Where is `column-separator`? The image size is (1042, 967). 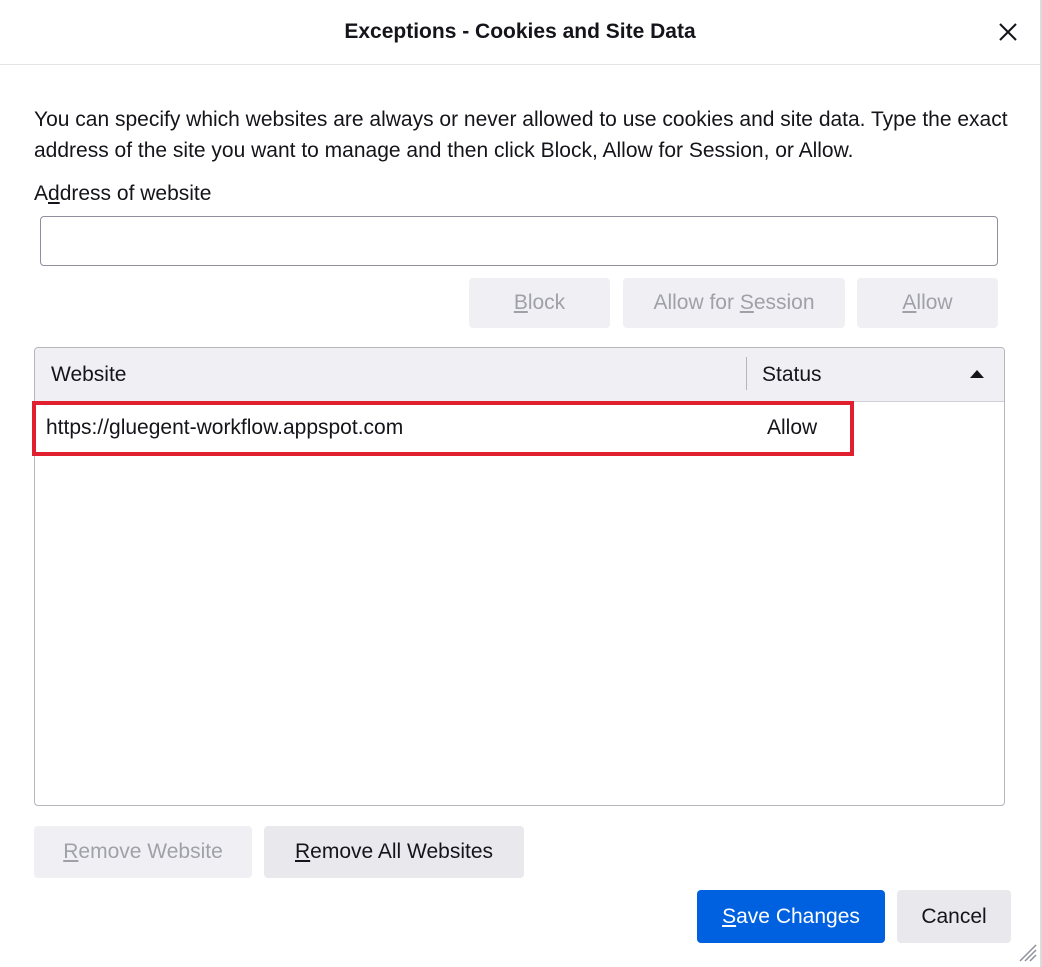
column-separator is located at coordinates (746, 373).